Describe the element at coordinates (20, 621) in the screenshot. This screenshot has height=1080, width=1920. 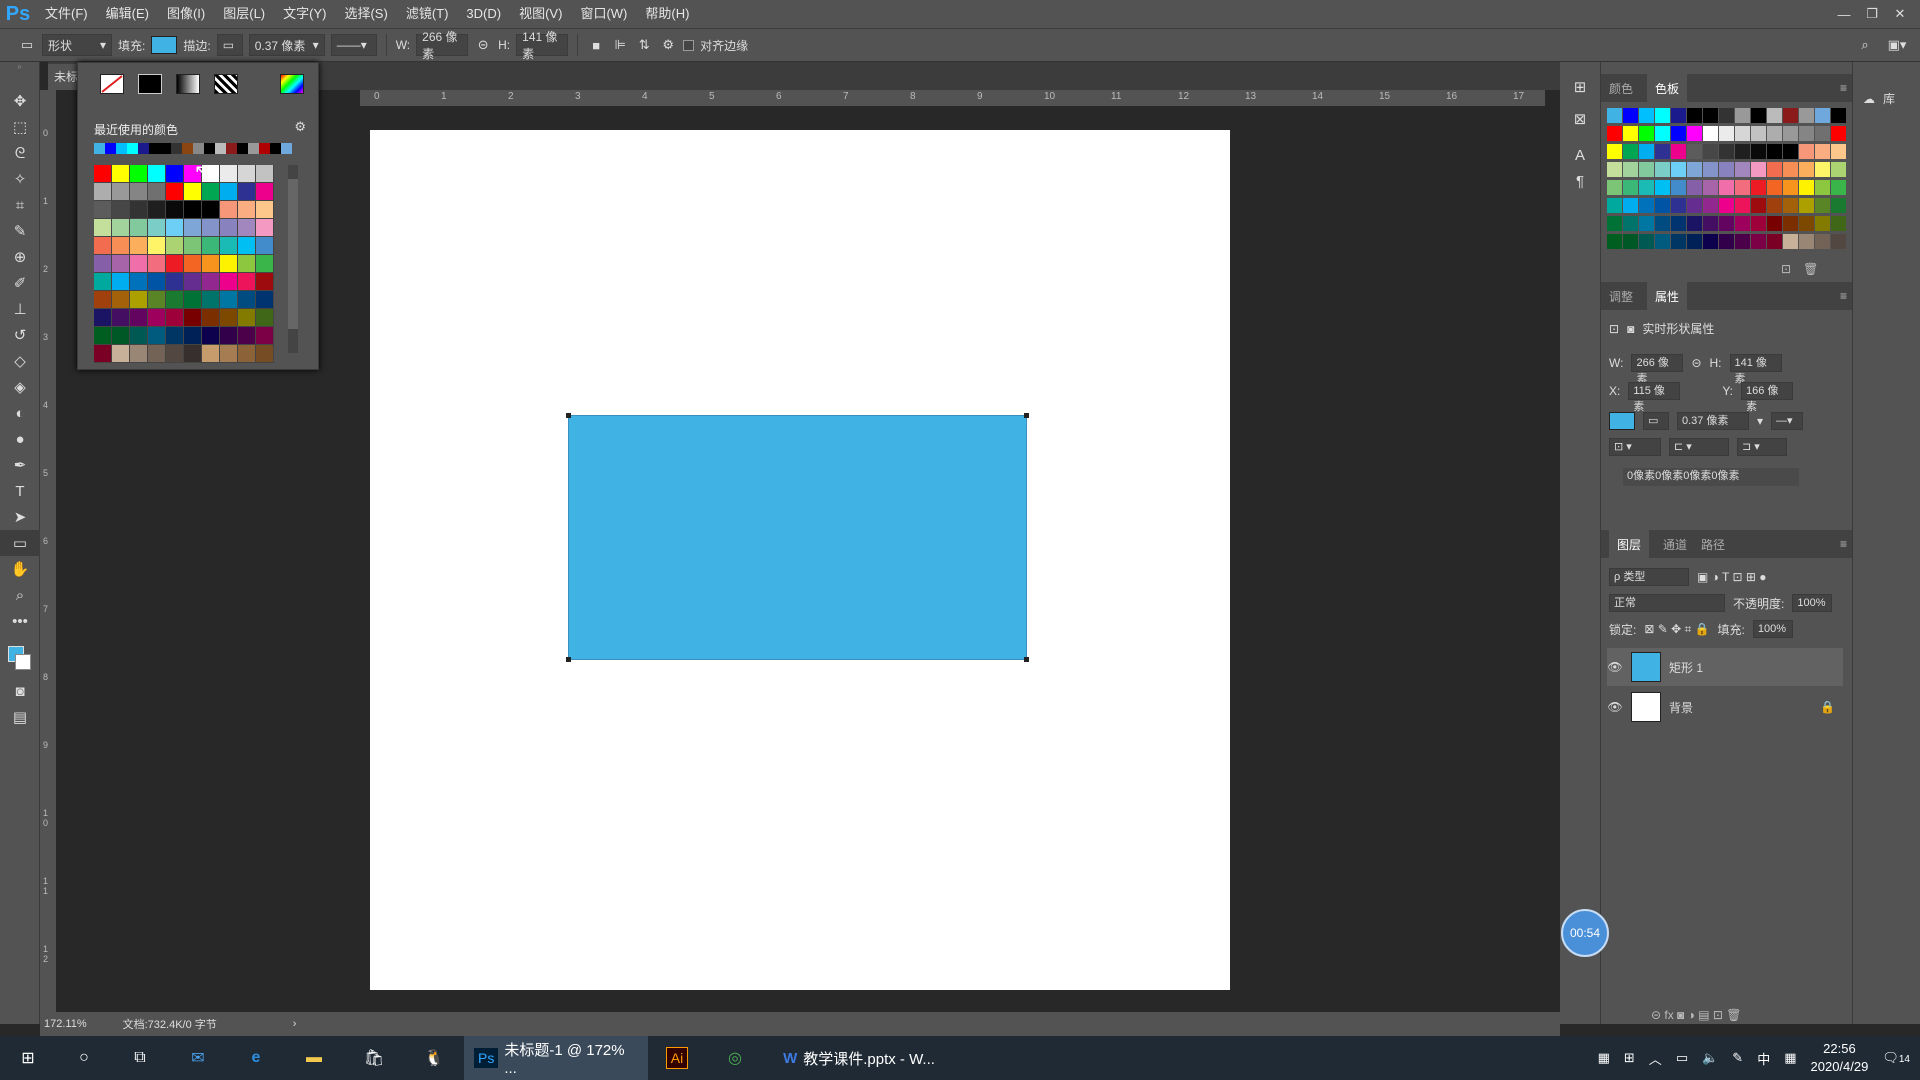
I see `more-tools-icon: •••` at that location.